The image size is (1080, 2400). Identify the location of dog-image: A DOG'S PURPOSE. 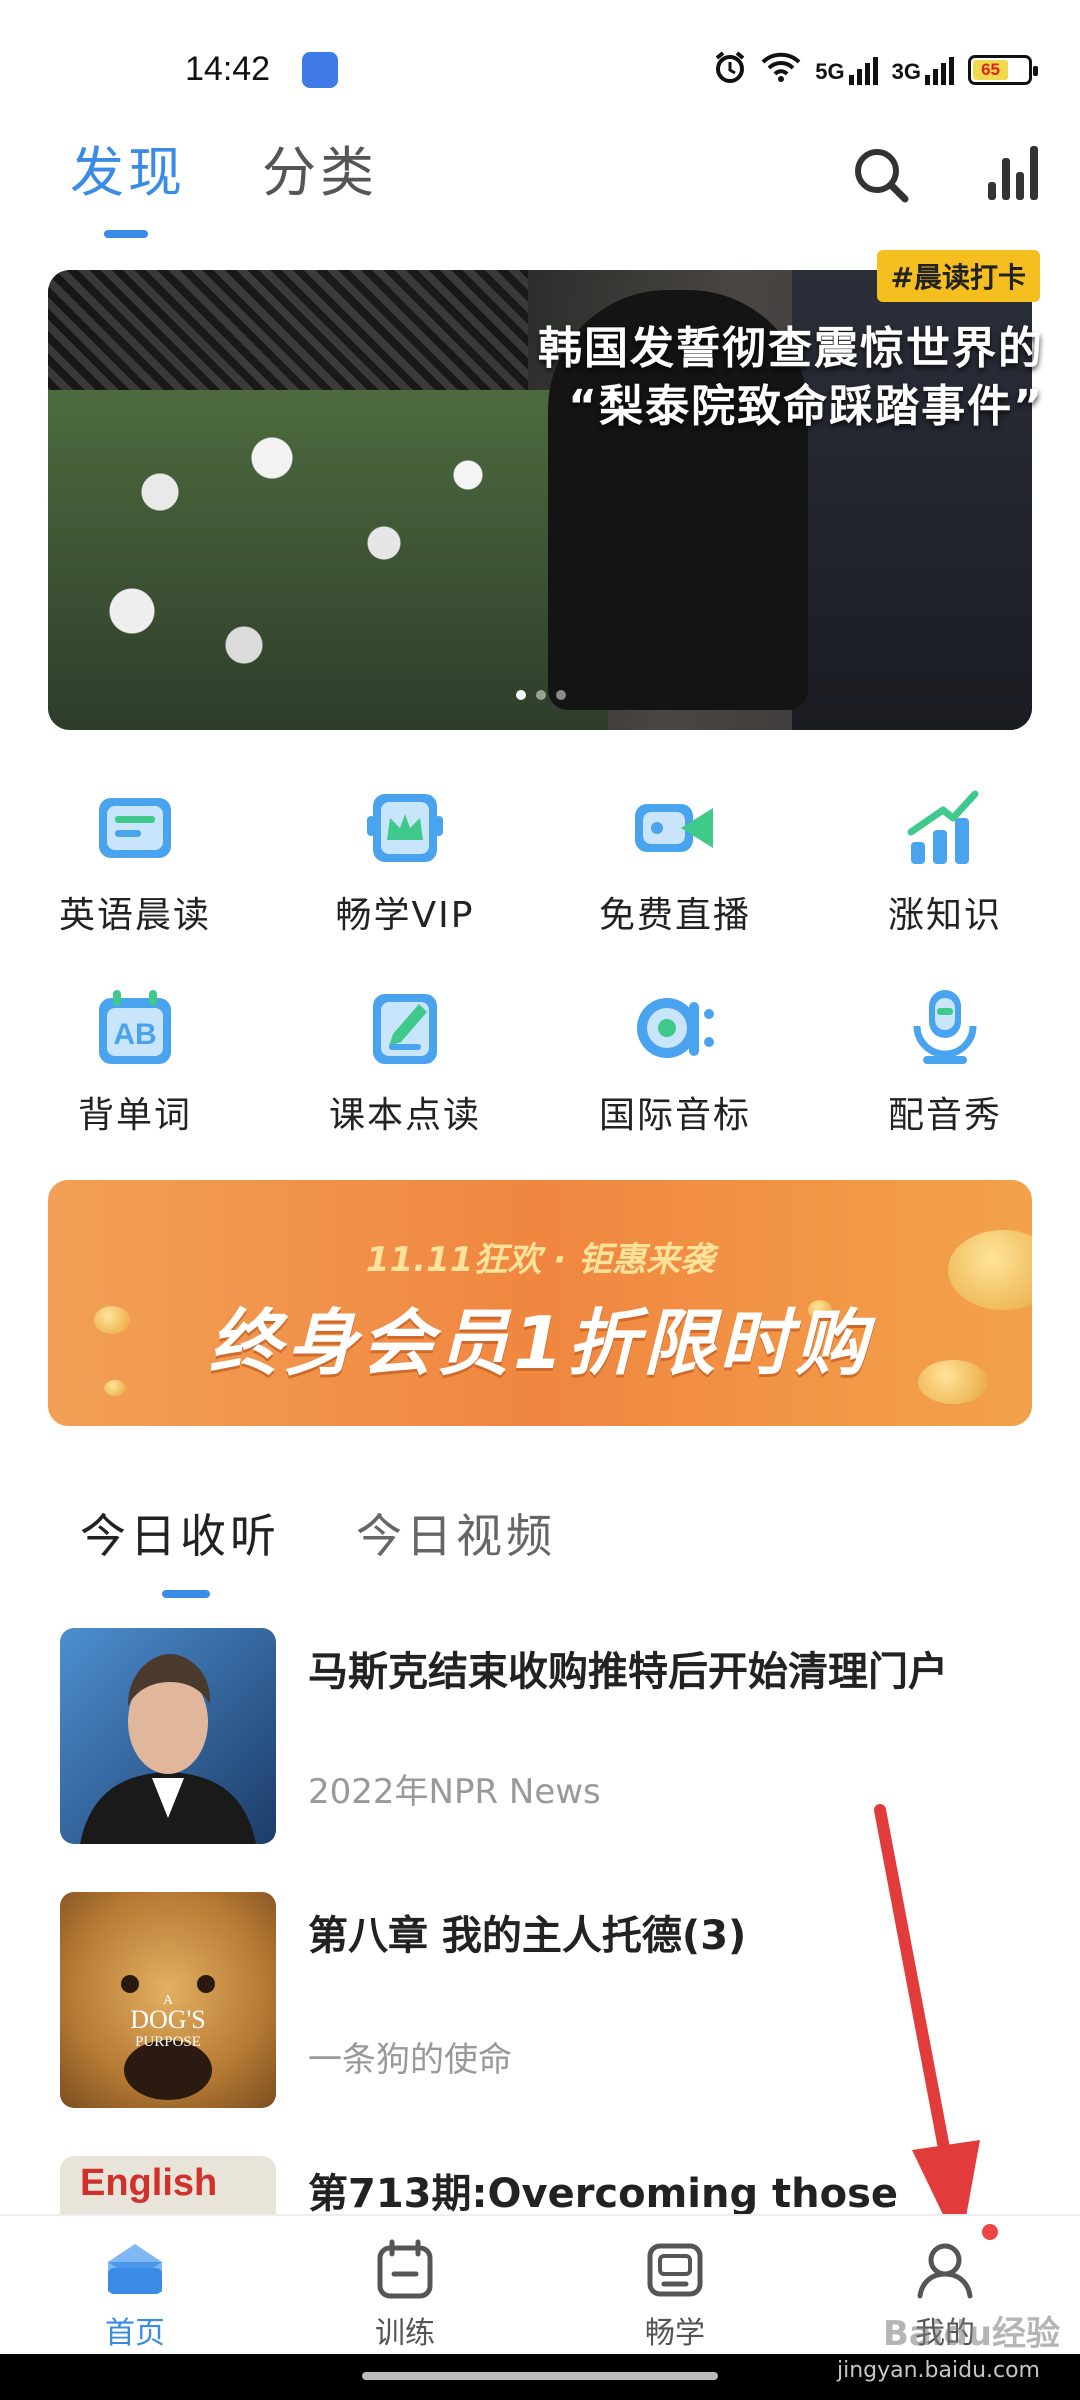
(168, 2037).